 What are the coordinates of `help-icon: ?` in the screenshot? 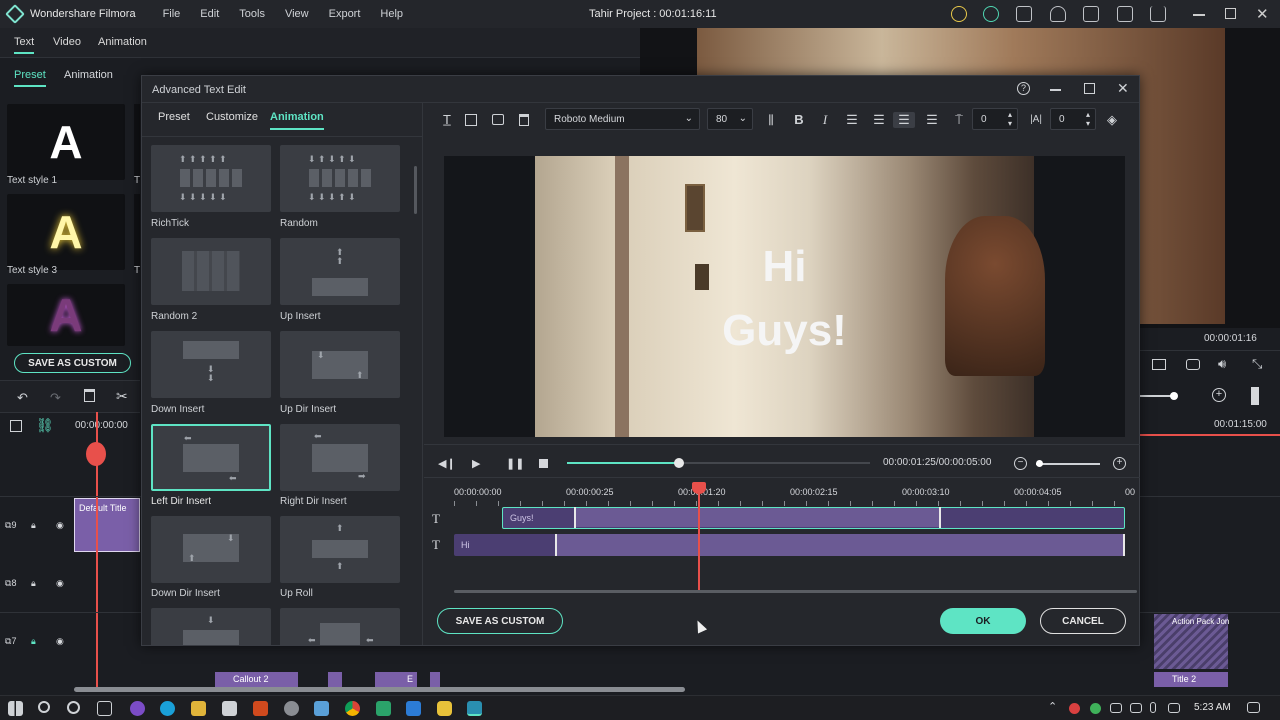 It's located at (1023, 88).